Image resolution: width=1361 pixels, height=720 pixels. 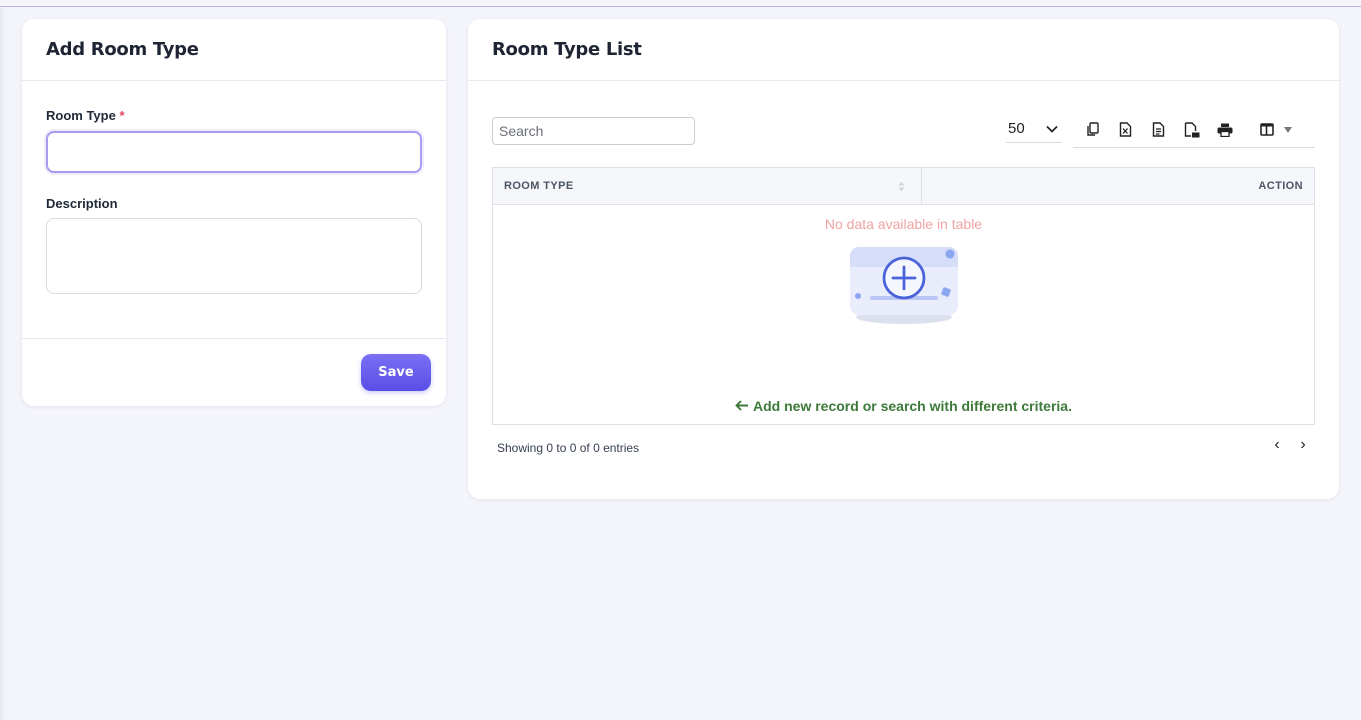 I want to click on print-button, so click(x=1224, y=130).